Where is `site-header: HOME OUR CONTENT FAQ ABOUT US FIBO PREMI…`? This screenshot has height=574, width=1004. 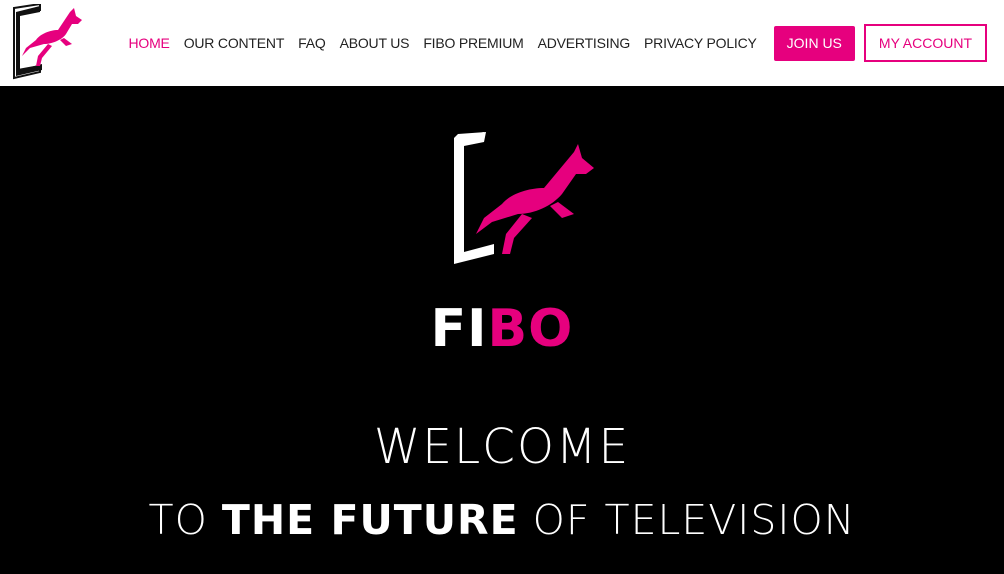
site-header: HOME OUR CONTENT FAQ ABOUT US FIBO PREMI… is located at coordinates (502, 43).